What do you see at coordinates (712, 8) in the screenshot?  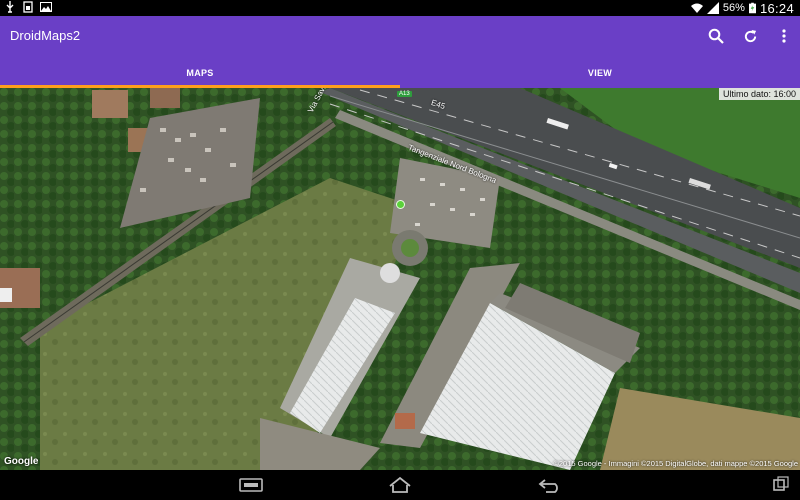 I see `signal-icon` at bounding box center [712, 8].